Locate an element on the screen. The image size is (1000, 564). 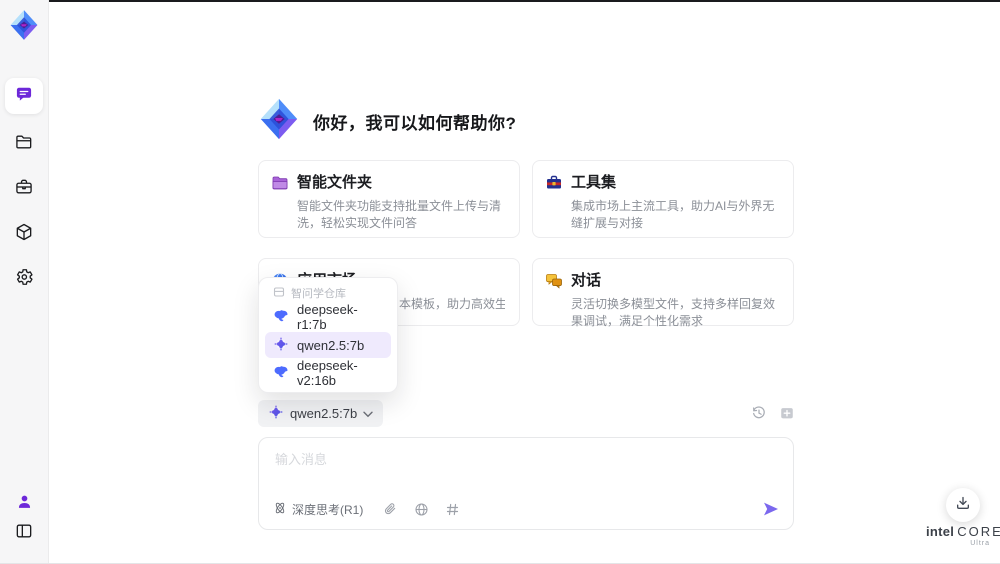
briefcase-icon is located at coordinates (24, 189).